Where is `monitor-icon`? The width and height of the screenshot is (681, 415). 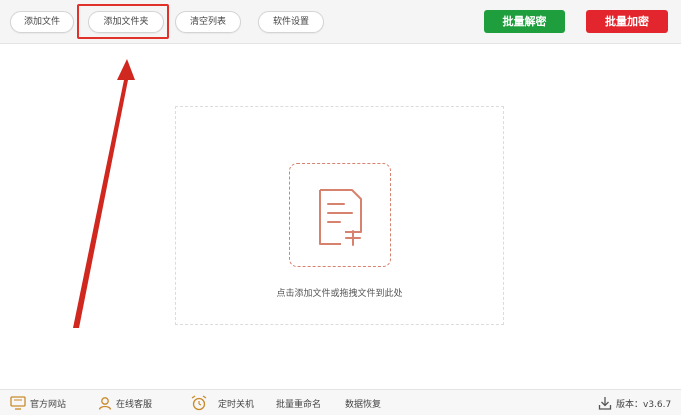 monitor-icon is located at coordinates (18, 403).